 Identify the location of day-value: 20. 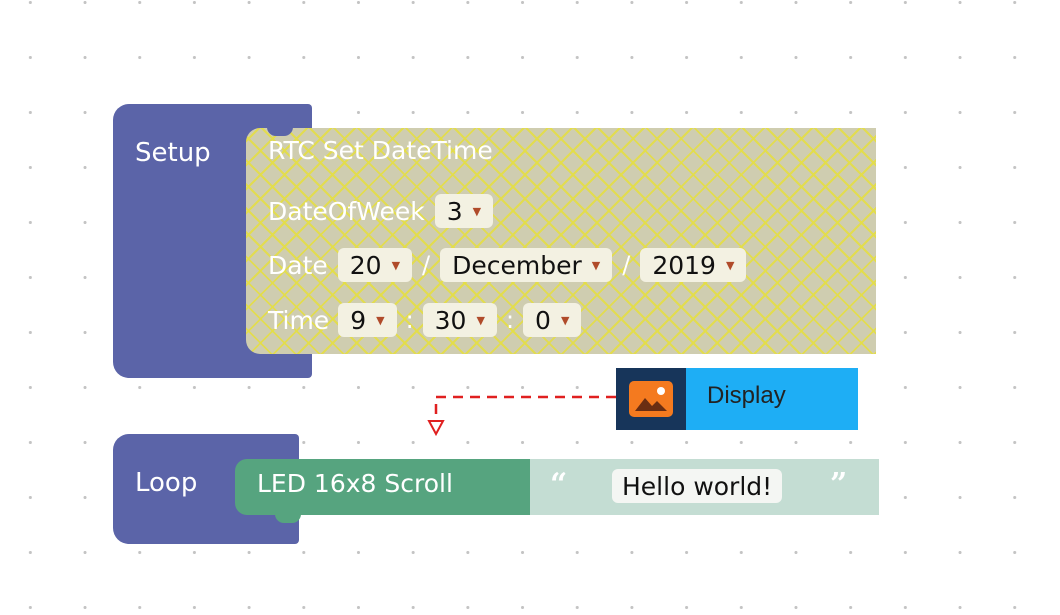
(365, 265).